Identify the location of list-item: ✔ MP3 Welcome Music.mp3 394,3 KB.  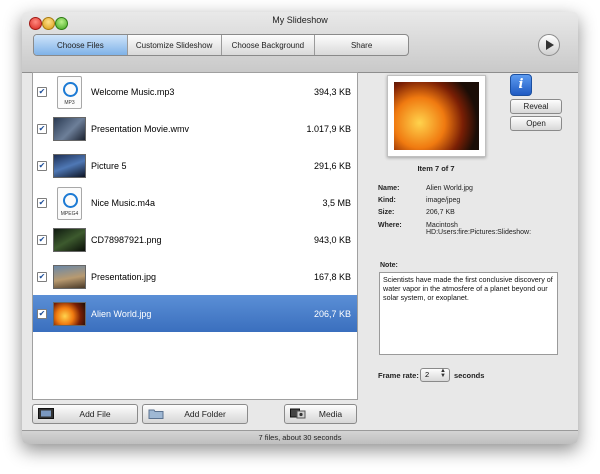
(195, 91).